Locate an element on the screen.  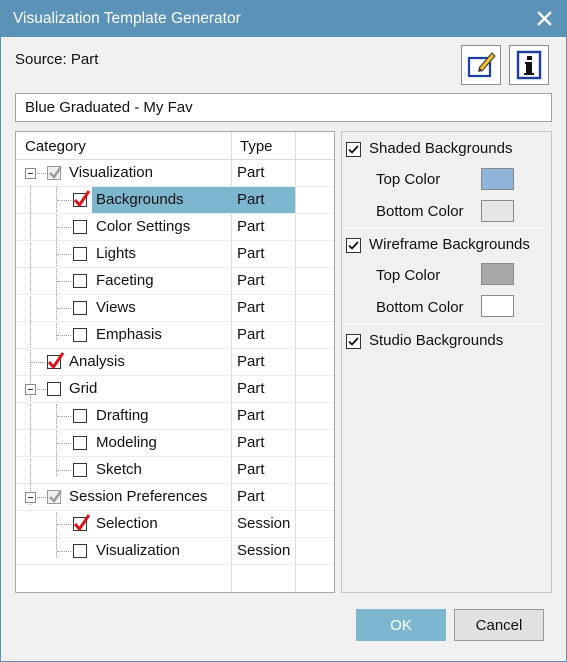
tree-row-label: Modeling is located at coordinates (126, 442).